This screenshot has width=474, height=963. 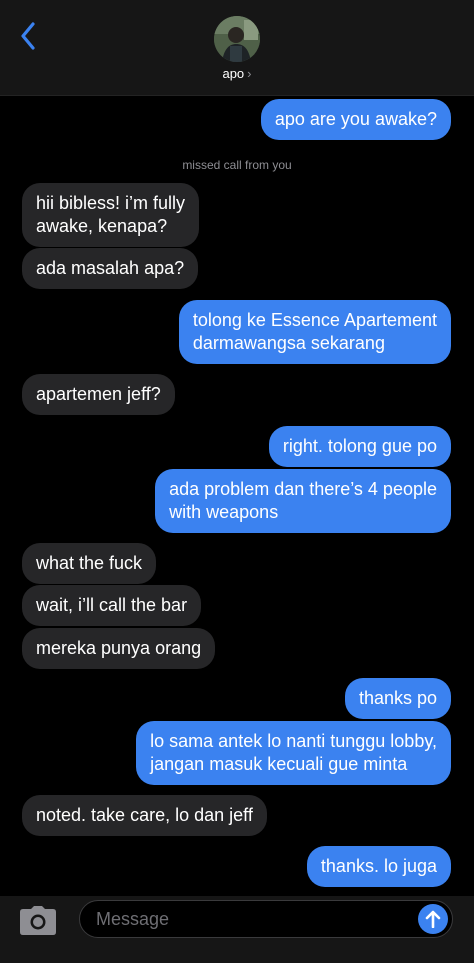 I want to click on message-text: wait, i’ll call the bar, so click(x=112, y=605).